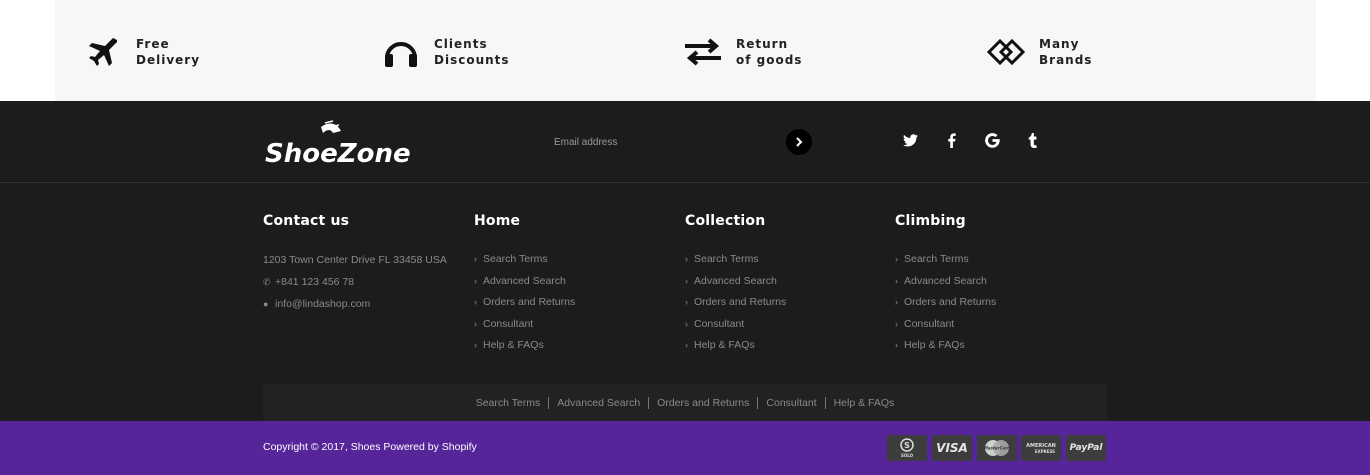 This screenshot has height=475, width=1370. What do you see at coordinates (1041, 448) in the screenshot?
I see `amex-icon: AMERICAN EXPRESS` at bounding box center [1041, 448].